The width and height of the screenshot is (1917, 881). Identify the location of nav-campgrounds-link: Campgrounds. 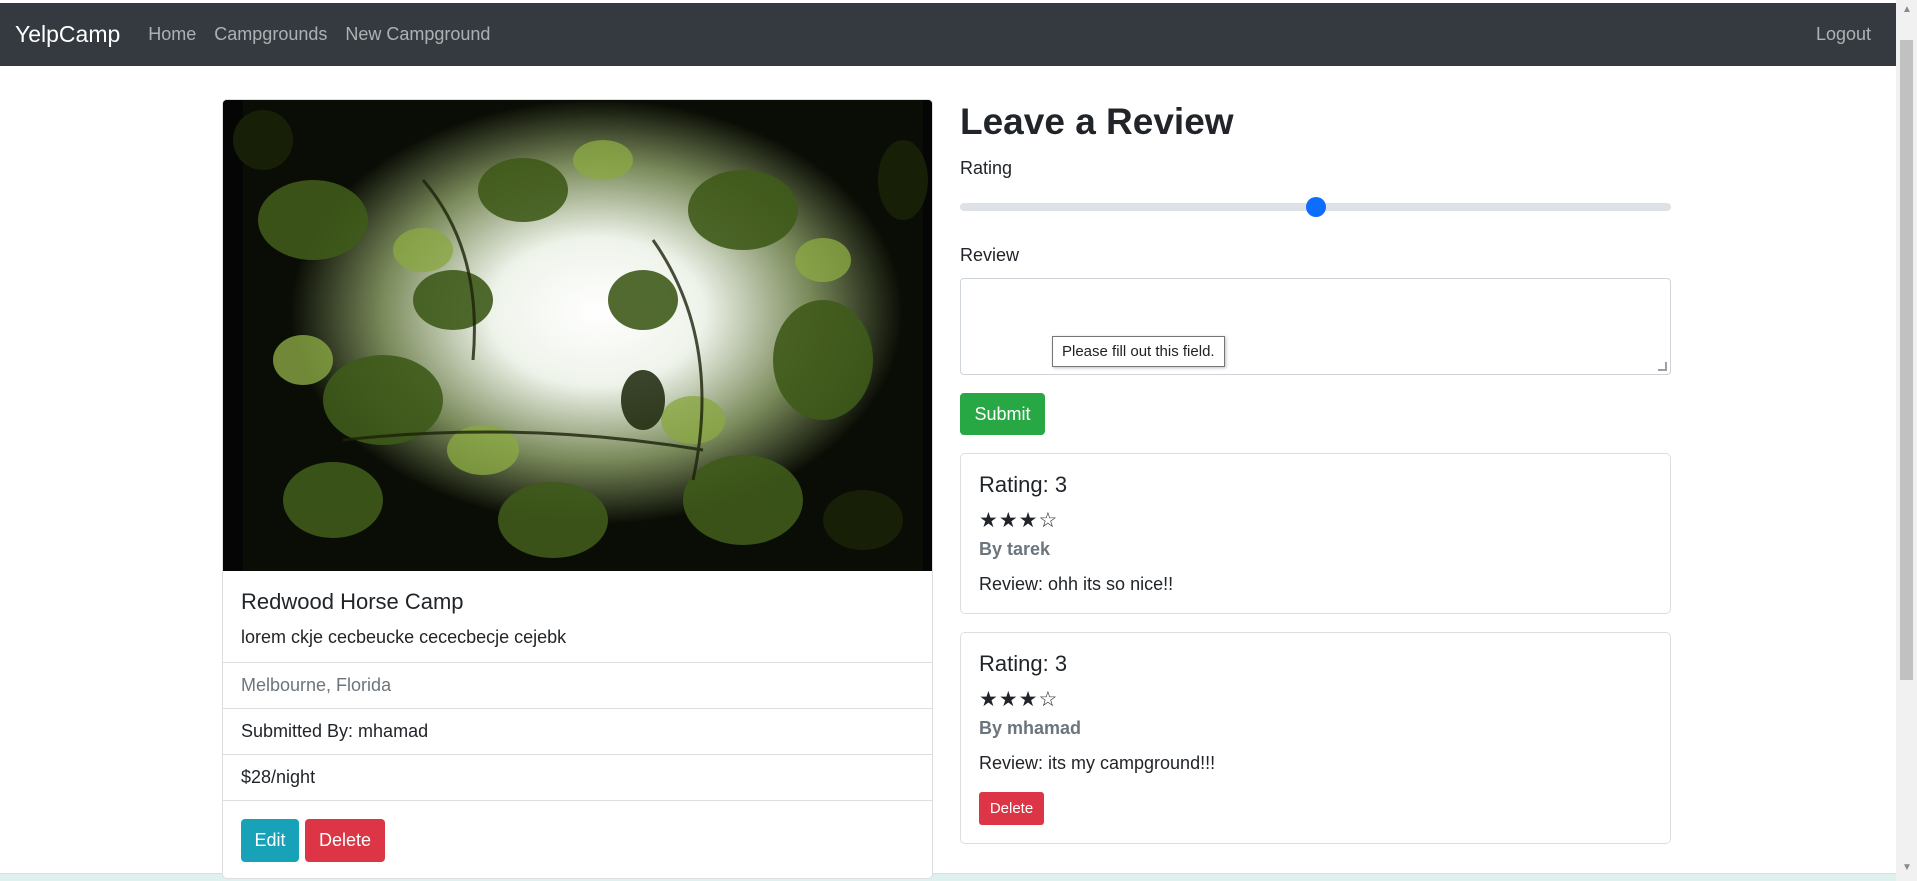
(270, 34).